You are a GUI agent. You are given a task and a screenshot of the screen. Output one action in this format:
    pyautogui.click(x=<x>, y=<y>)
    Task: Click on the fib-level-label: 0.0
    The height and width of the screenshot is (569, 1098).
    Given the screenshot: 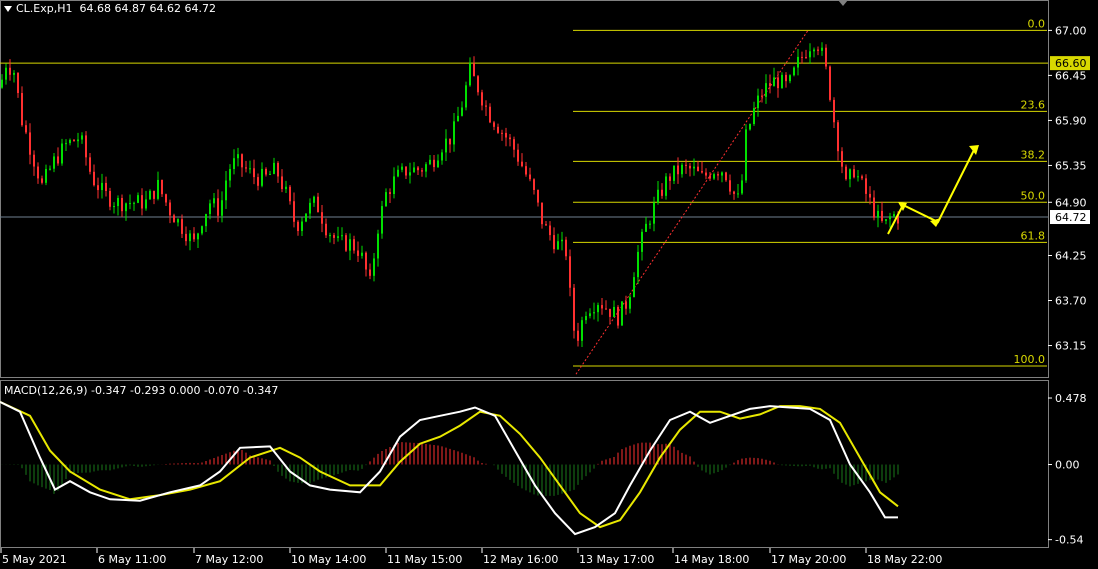 What is the action you would take?
    pyautogui.click(x=1037, y=23)
    